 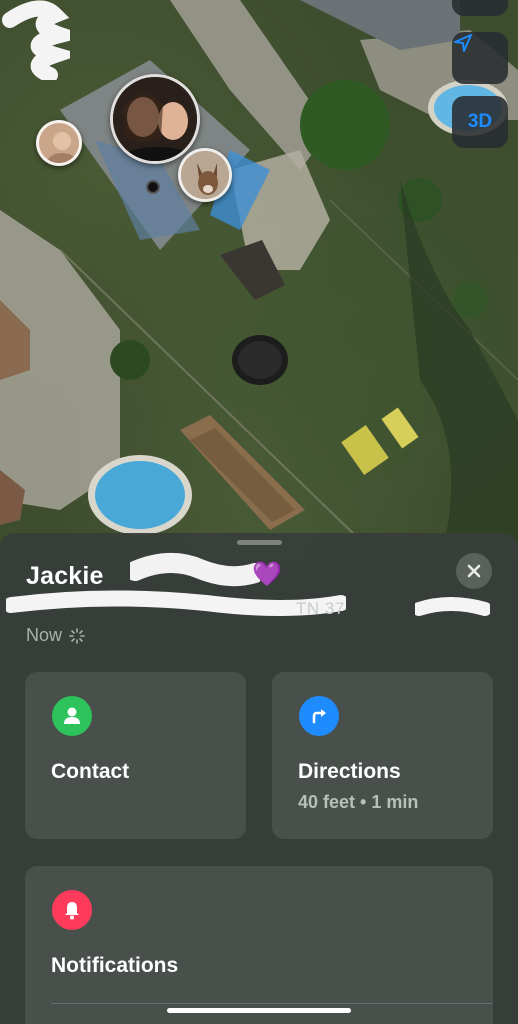 I want to click on person-icon, so click(x=72, y=716).